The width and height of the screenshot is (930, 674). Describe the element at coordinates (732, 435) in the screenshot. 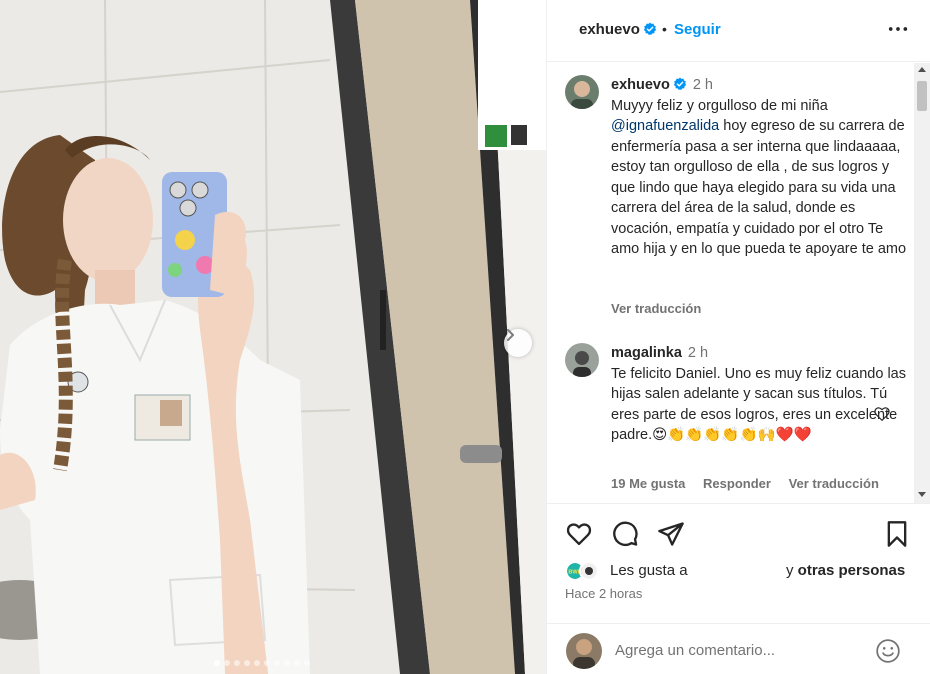

I see `comment-emojis: 😍👏👏👏👏👏🙌❤️❤️` at that location.